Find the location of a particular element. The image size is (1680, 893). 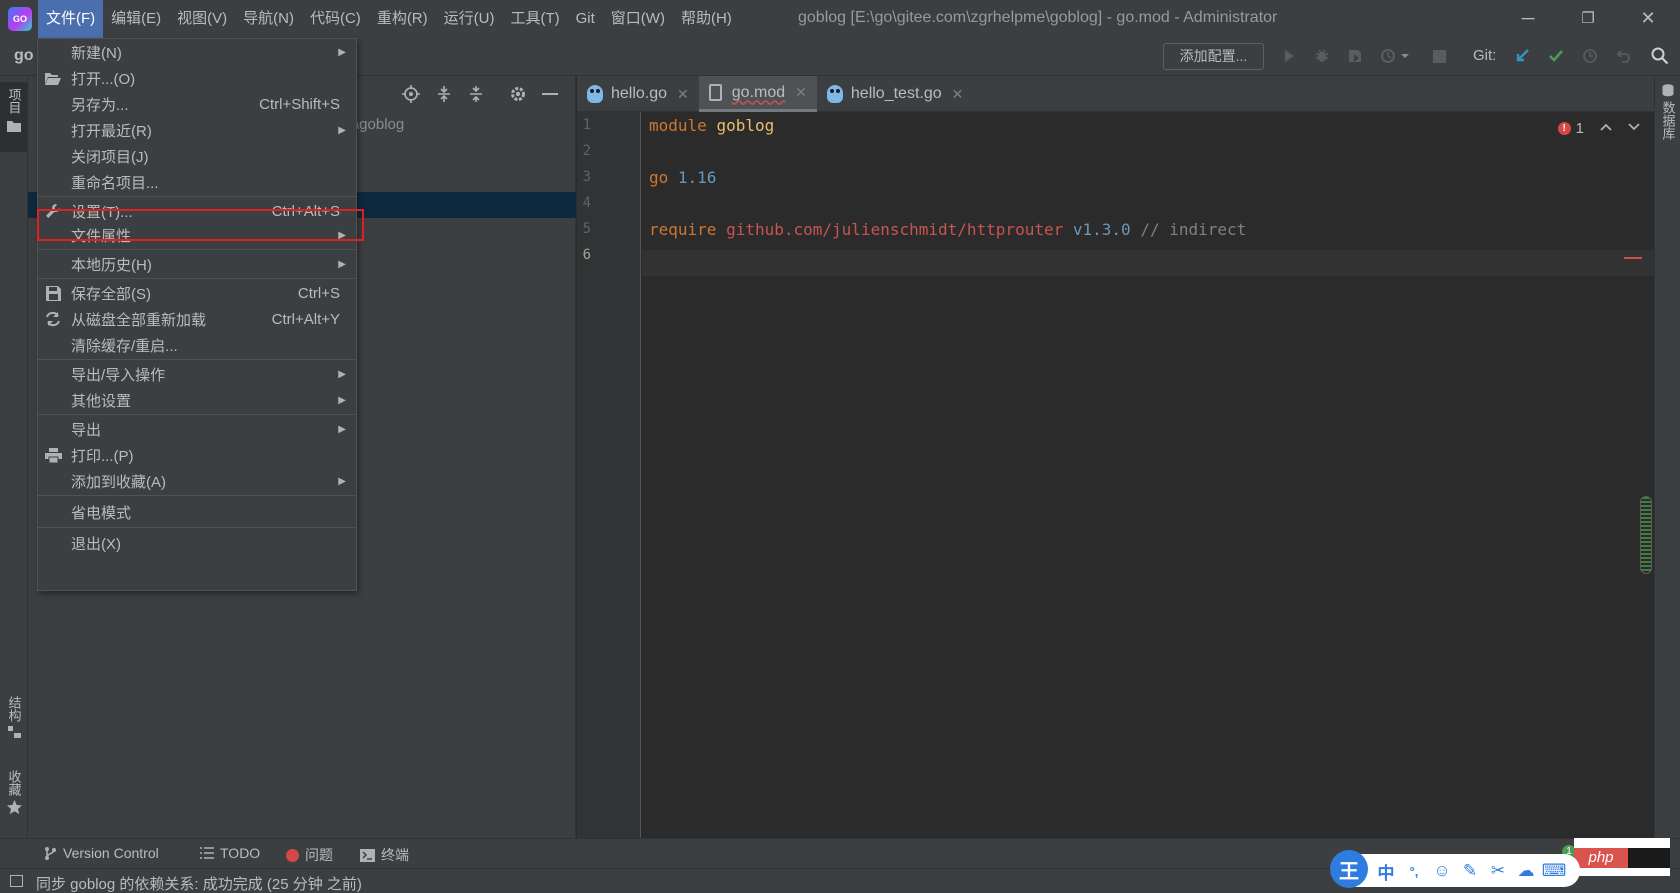

error-dot-icon is located at coordinates (292, 855).